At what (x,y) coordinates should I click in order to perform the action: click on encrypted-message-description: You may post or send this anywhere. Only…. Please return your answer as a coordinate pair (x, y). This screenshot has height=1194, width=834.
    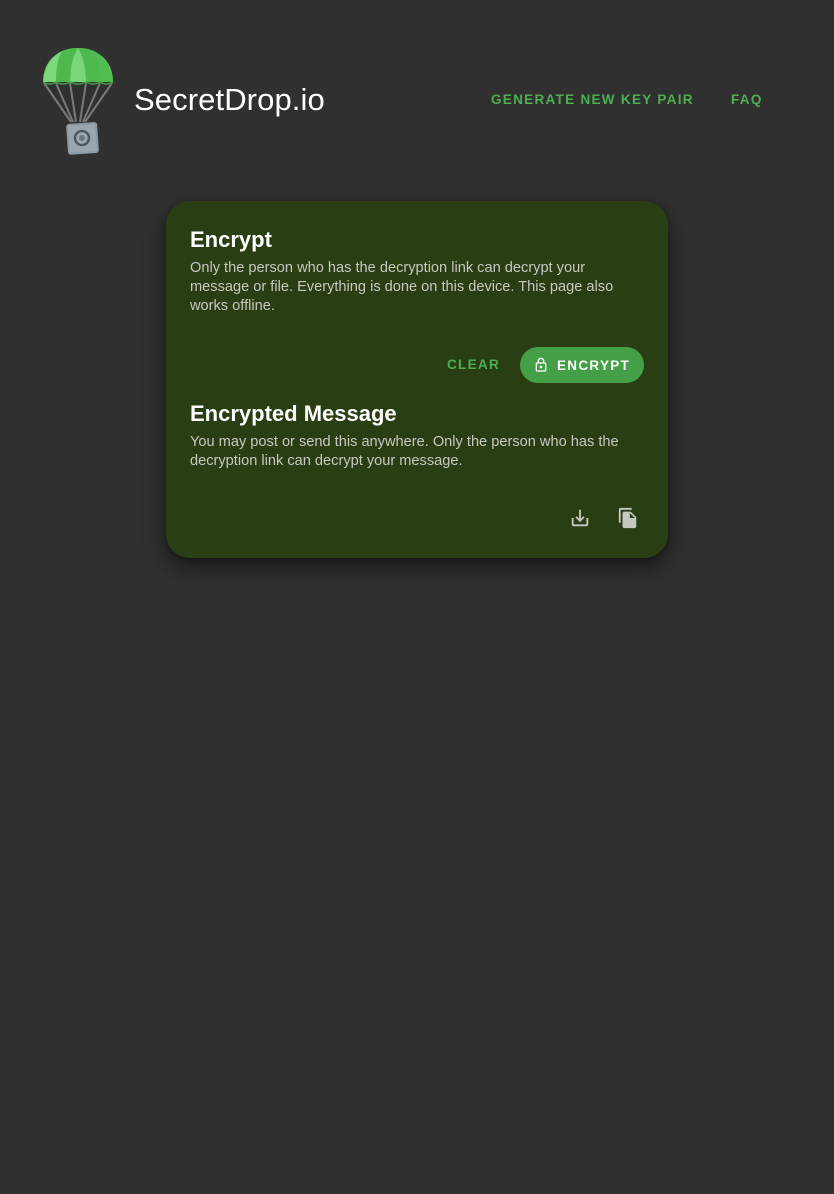
    Looking at the image, I should click on (404, 451).